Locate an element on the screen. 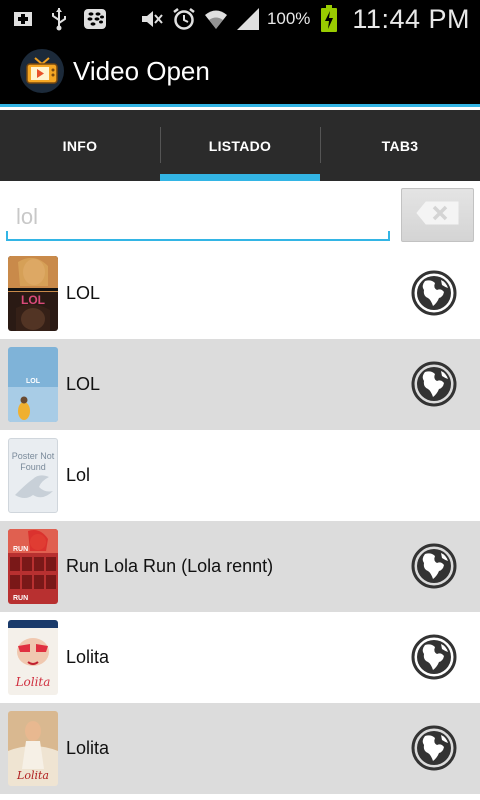 This screenshot has width=480, height=800. mute-icon is located at coordinates (152, 19).